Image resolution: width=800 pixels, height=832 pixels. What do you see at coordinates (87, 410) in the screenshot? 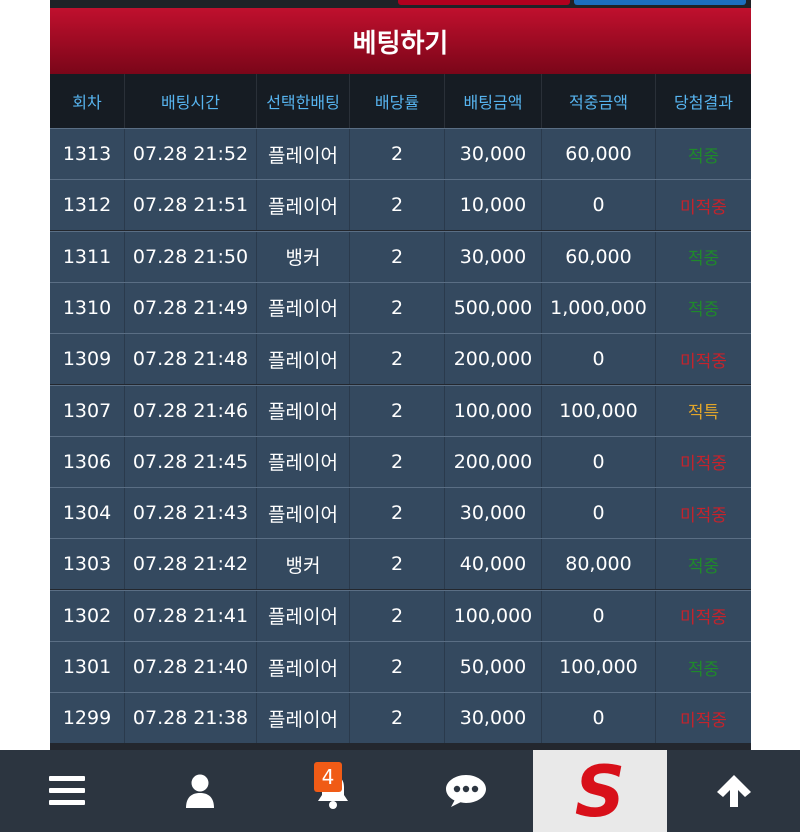
I see `round-cell: 1307` at bounding box center [87, 410].